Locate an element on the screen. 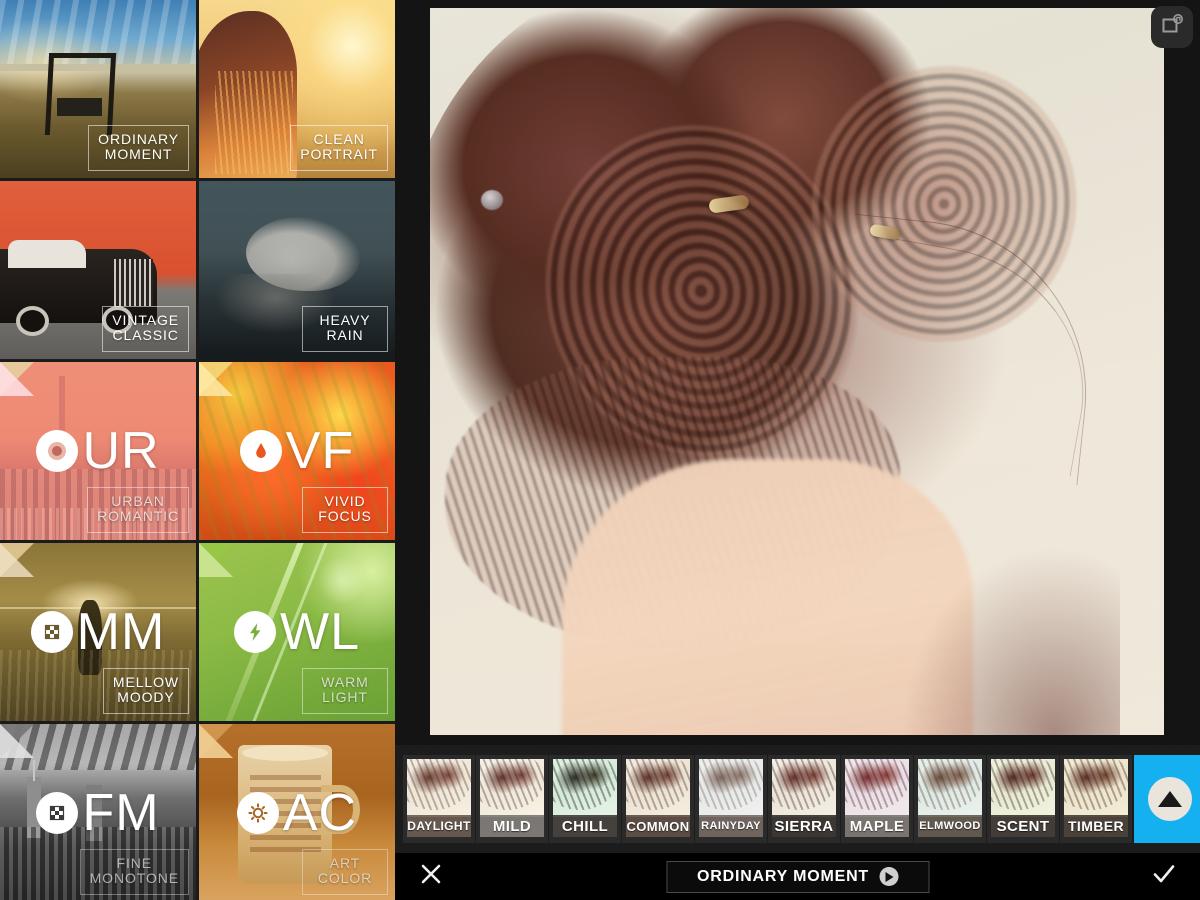  filter-thumb-mild: MILD is located at coordinates (512, 799).